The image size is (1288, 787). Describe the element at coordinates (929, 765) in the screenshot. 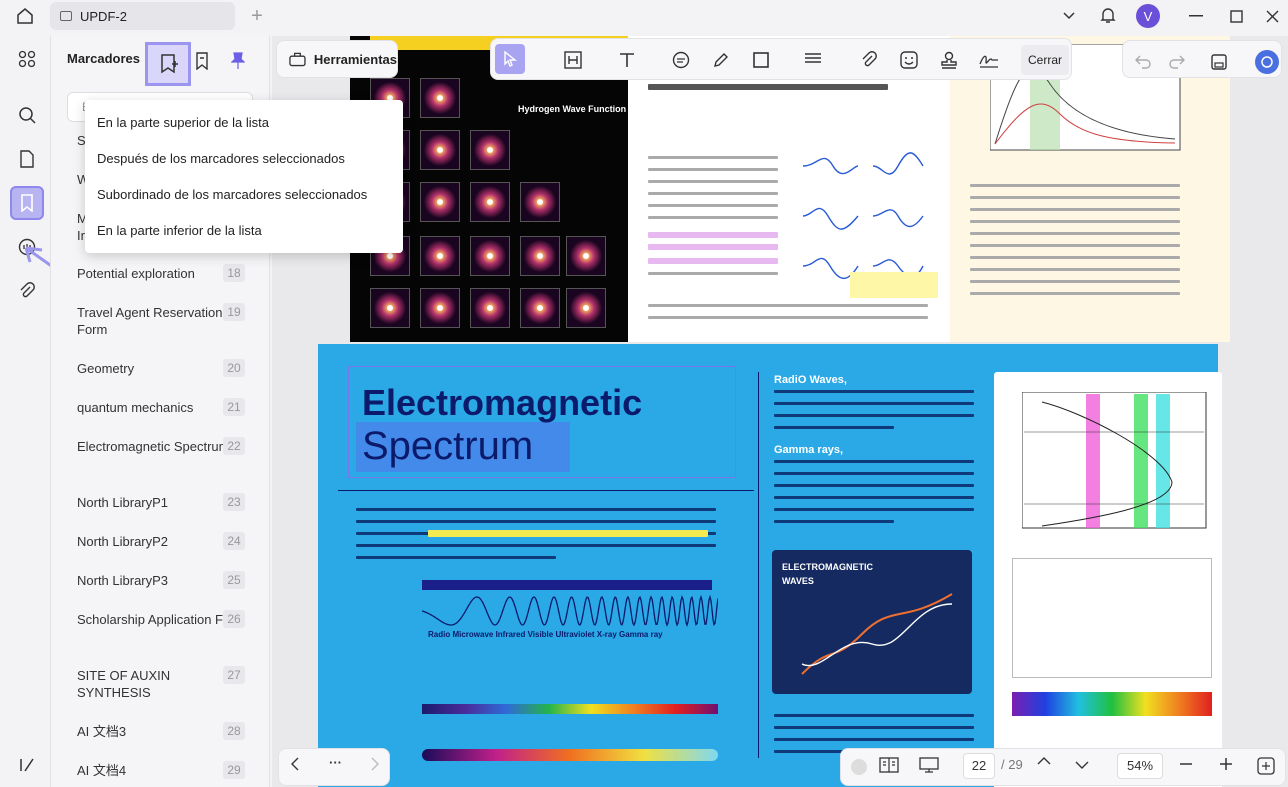

I see `present-icon` at that location.